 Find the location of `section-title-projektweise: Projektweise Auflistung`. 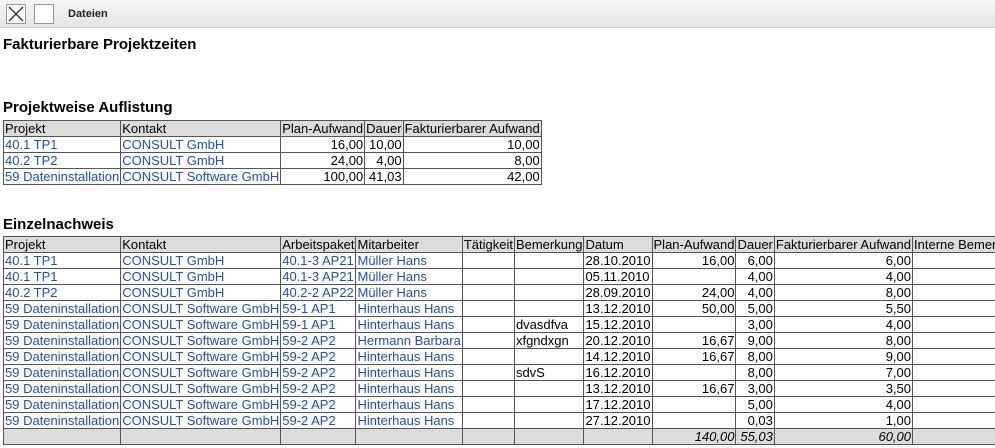

section-title-projektweise: Projektweise Auflistung is located at coordinates (88, 107).